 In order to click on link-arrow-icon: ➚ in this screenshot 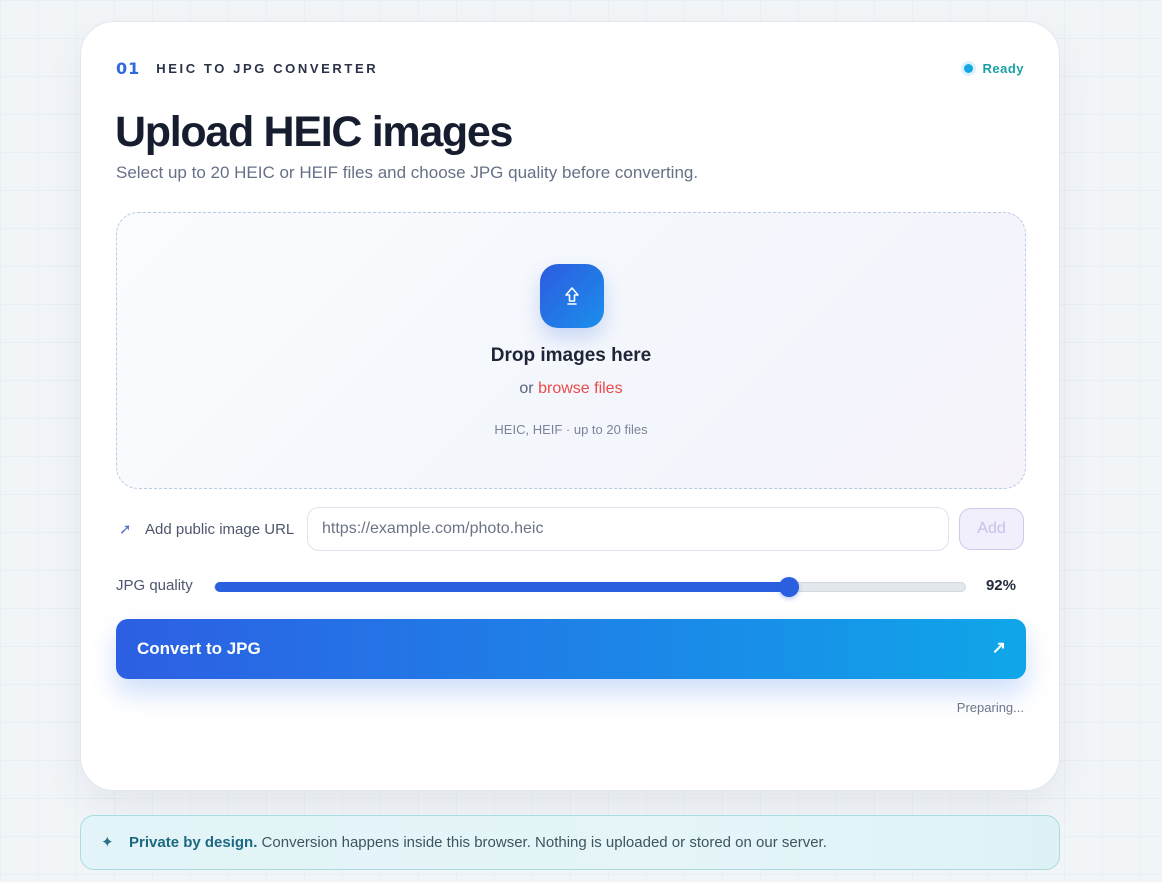, I will do `click(125, 529)`.